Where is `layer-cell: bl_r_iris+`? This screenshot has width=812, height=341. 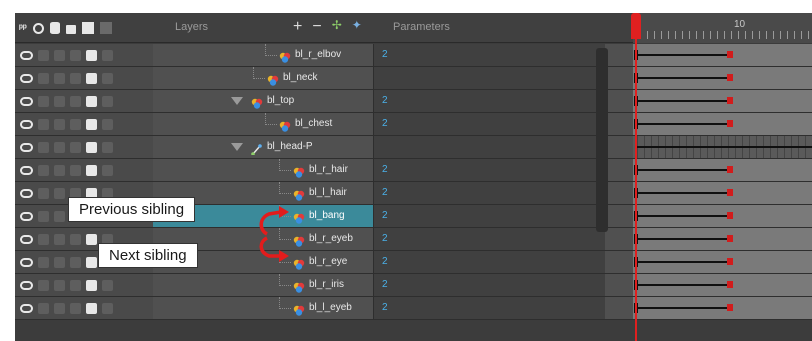
layer-cell: bl_r_iris+ is located at coordinates (272, 285).